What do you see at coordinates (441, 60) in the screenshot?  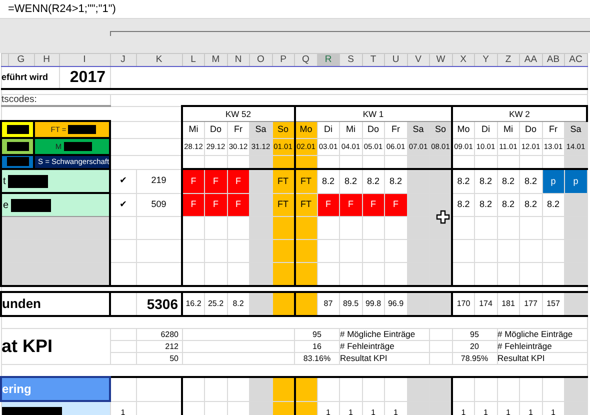 I see `column-header: W` at bounding box center [441, 60].